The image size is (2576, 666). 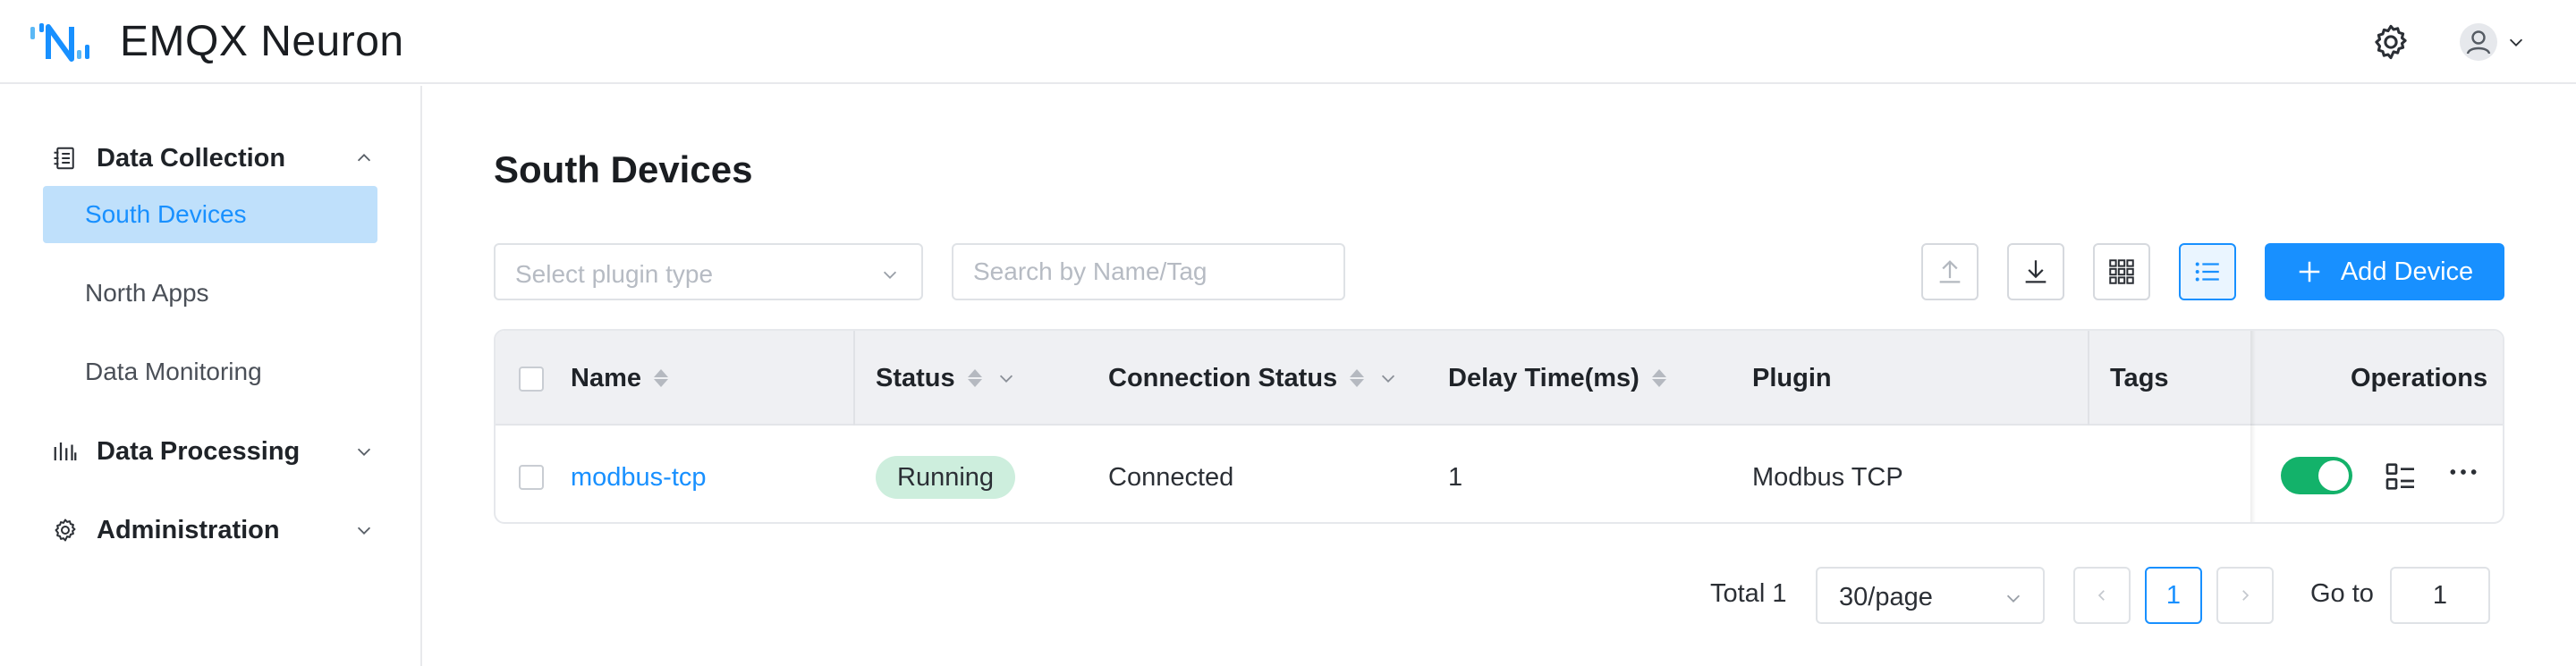 I want to click on page-size-select: 30/page, so click(x=1930, y=595).